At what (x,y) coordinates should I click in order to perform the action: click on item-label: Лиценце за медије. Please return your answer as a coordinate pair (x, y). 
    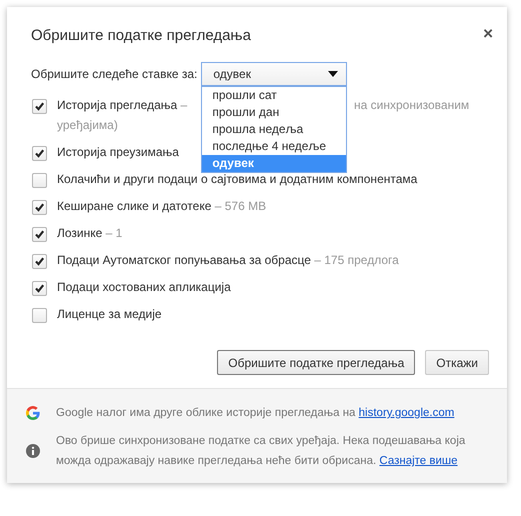
    Looking at the image, I should click on (109, 314).